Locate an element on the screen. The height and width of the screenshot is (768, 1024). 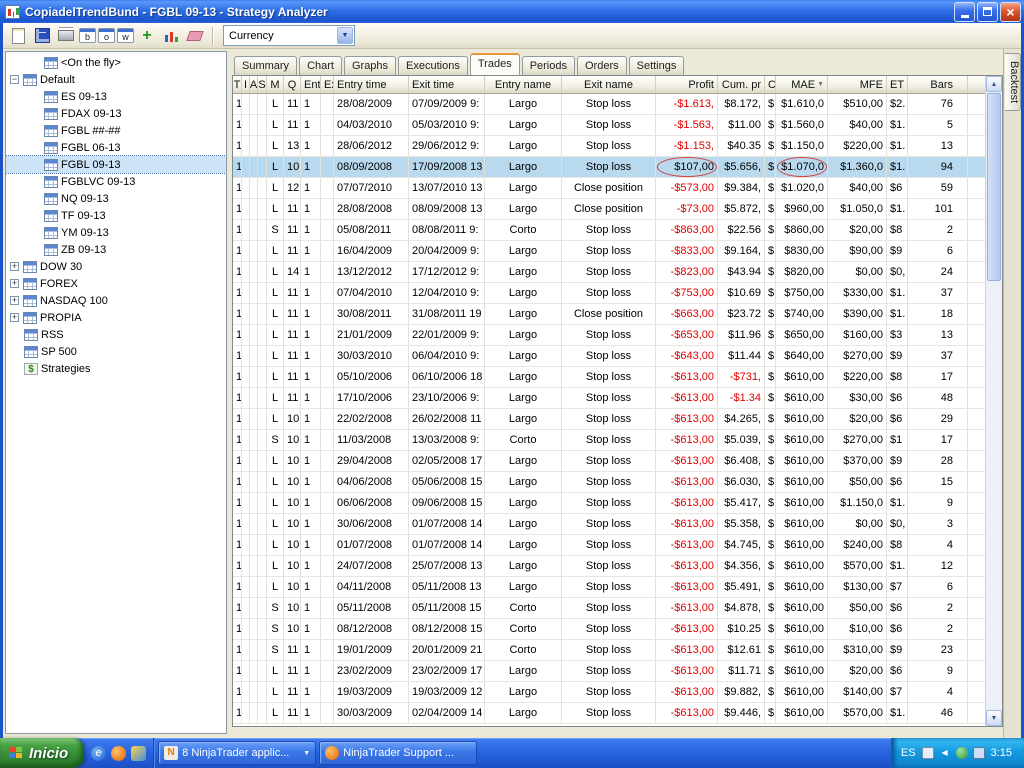
column-header-mae: MAE ▼ is located at coordinates (802, 84).